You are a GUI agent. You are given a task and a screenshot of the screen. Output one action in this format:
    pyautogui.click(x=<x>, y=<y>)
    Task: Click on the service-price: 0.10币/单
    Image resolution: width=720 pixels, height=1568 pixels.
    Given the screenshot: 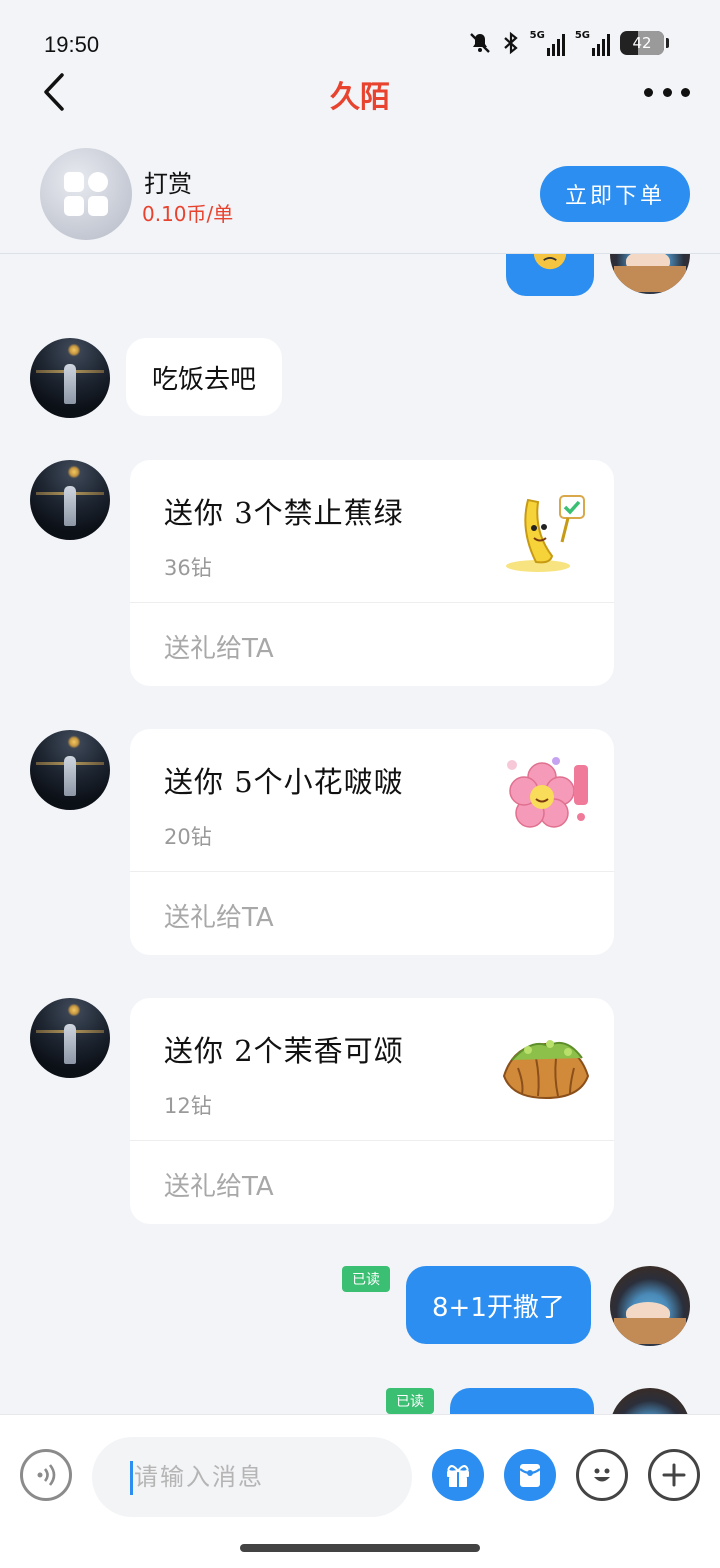 What is the action you would take?
    pyautogui.click(x=188, y=214)
    